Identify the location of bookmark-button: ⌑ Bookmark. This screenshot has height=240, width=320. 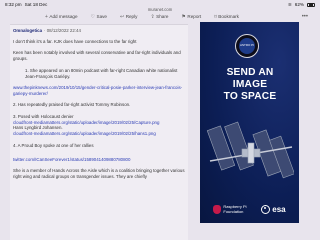
(226, 17).